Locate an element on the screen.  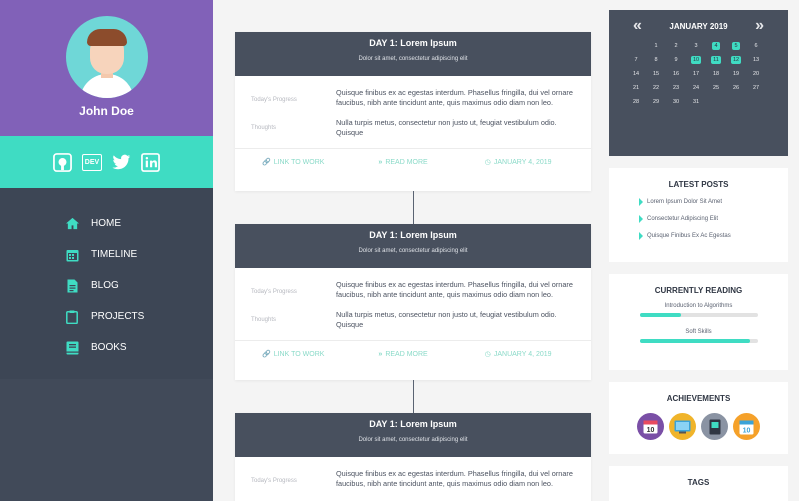
prev-month-button: « is located at coordinates (637, 26).